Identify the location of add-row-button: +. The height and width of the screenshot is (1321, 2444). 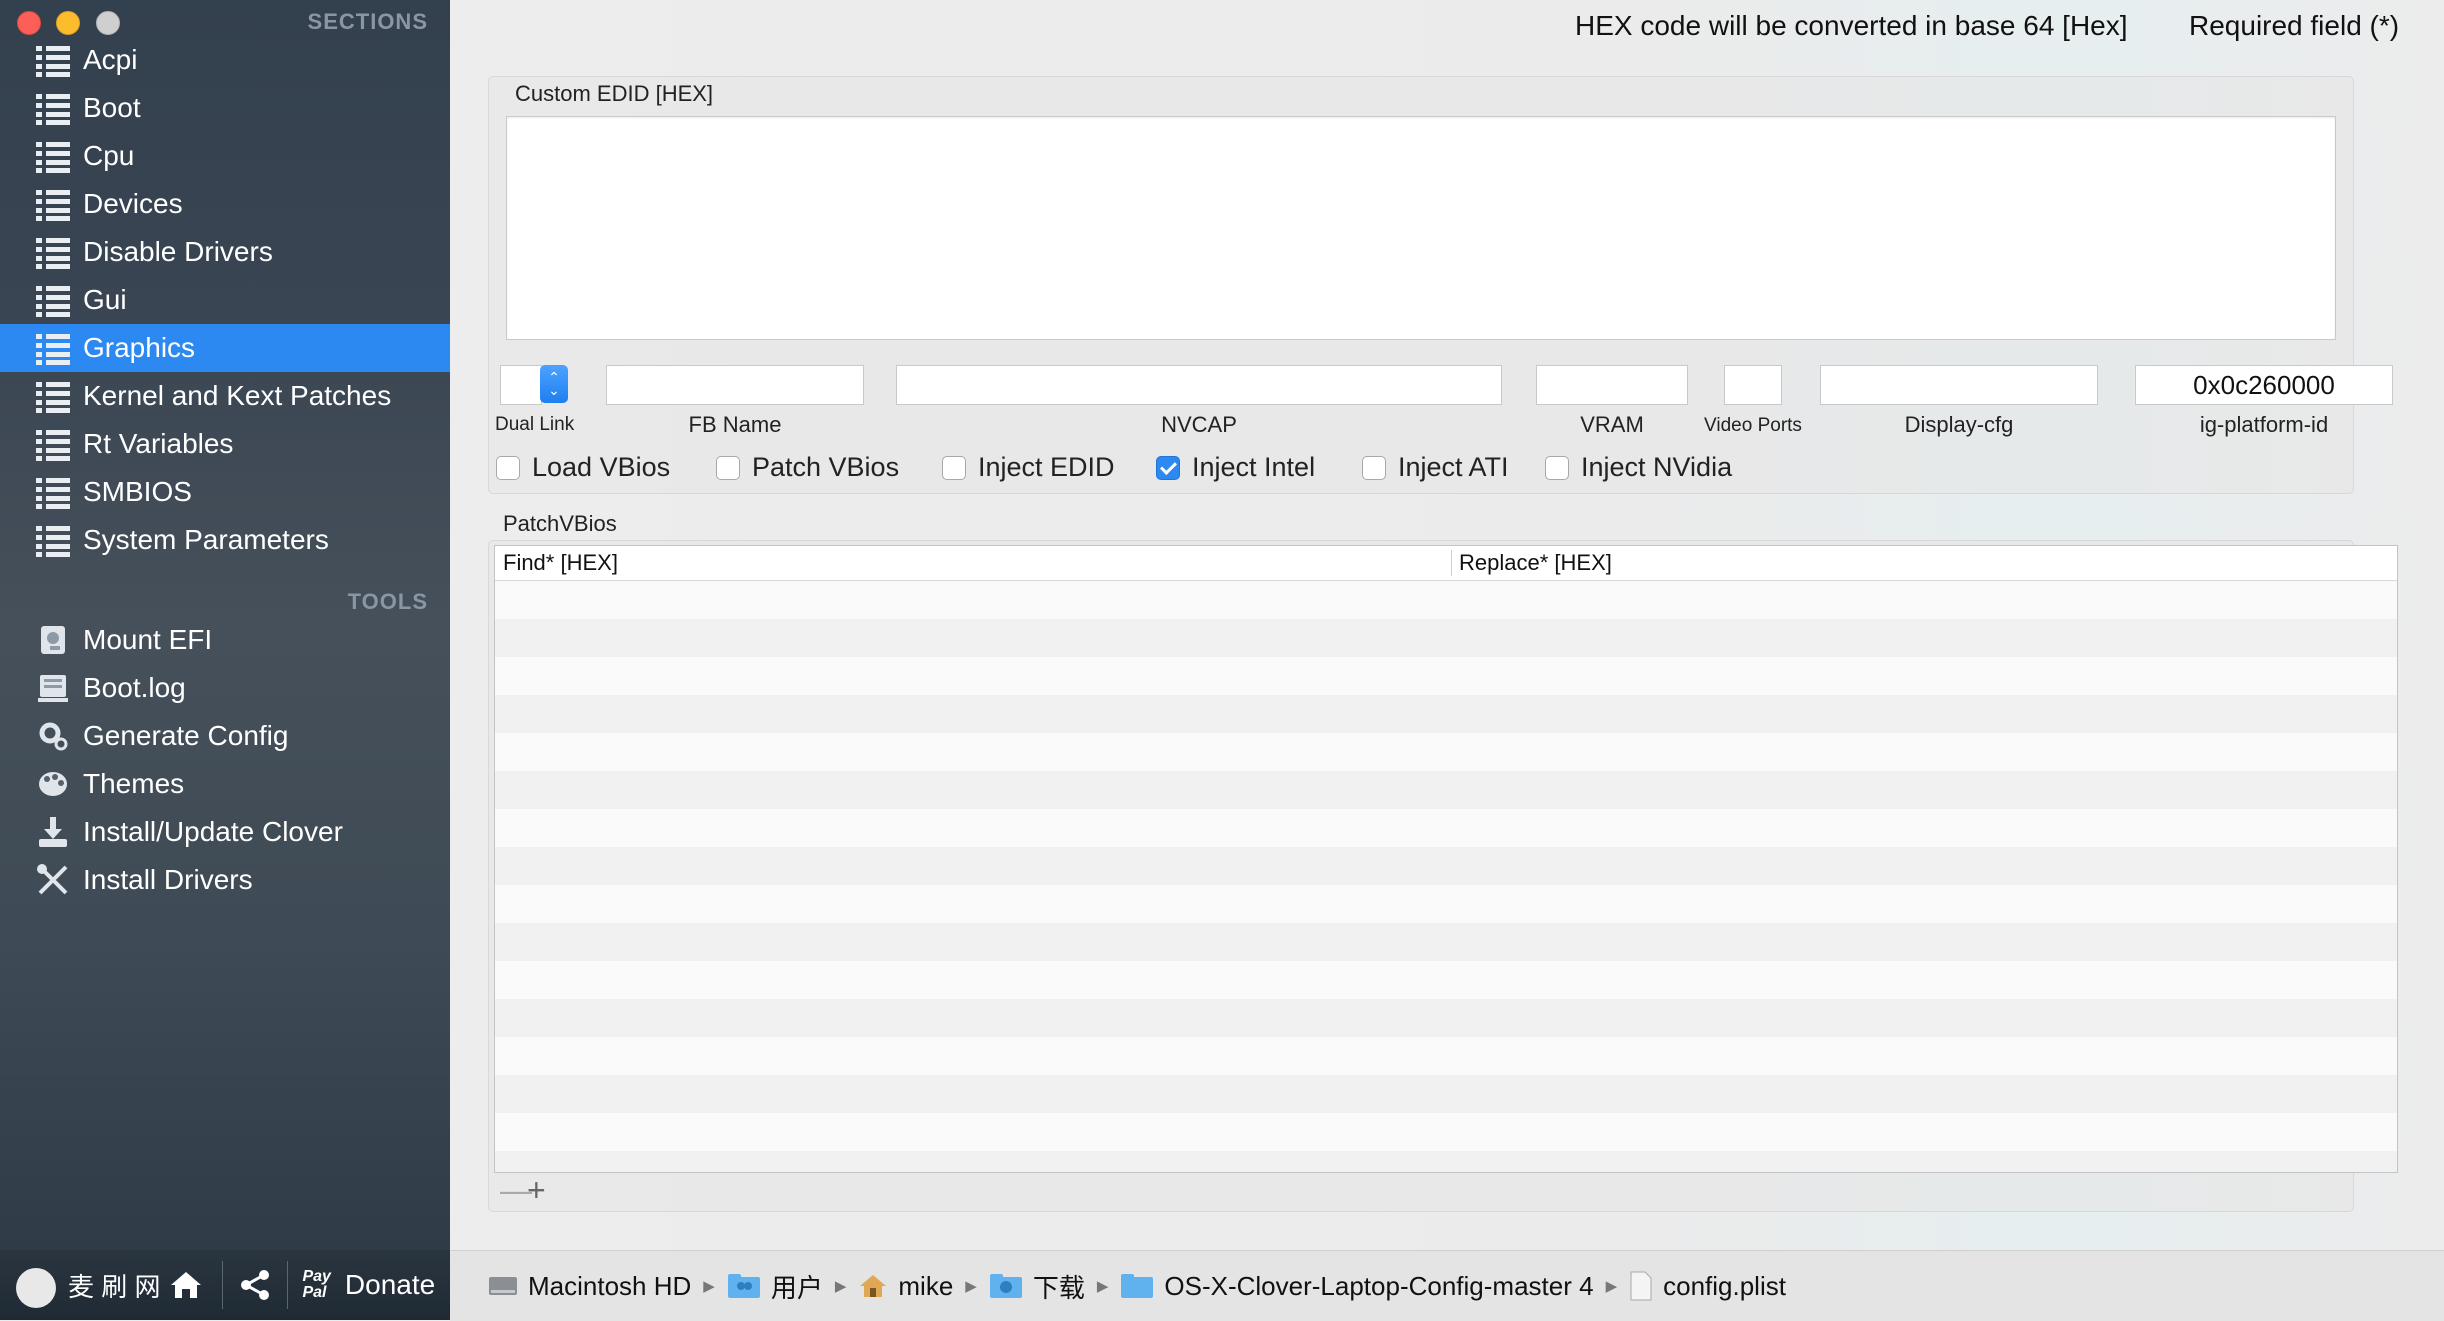
(536, 1190).